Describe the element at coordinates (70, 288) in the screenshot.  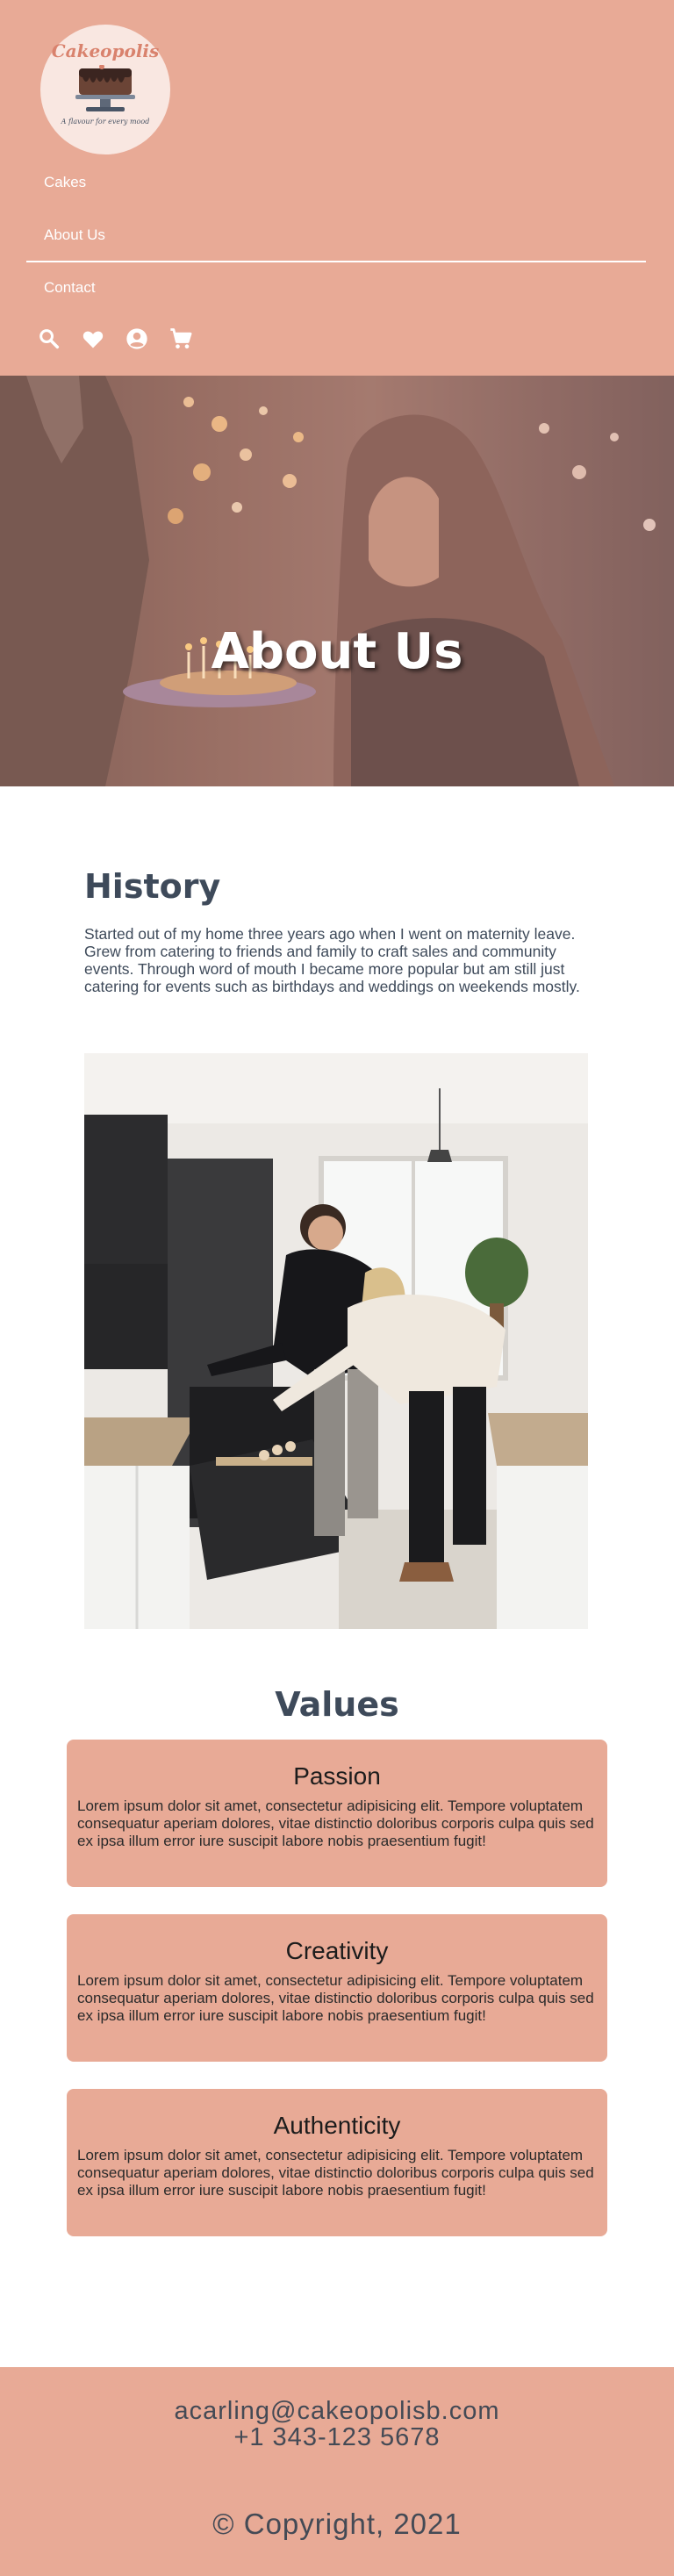
I see `nav-item-contact: Contact` at that location.